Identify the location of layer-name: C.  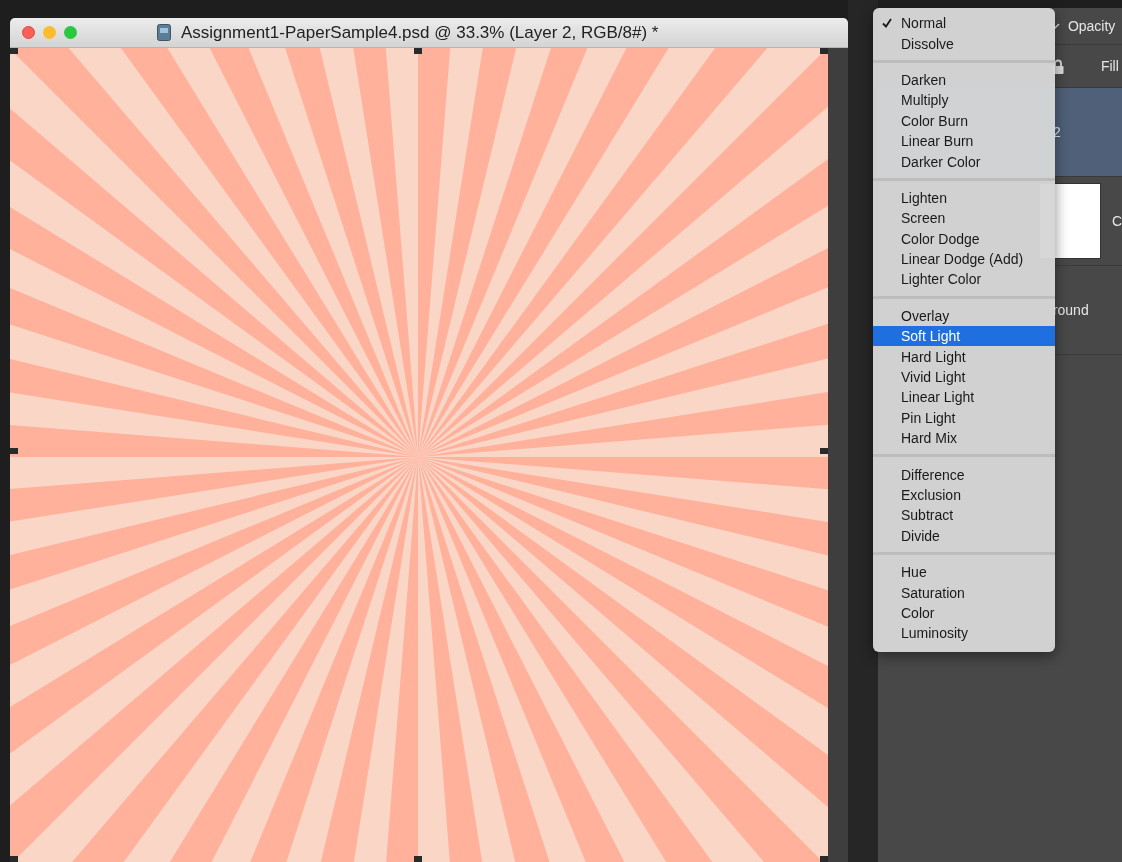
(1116, 221).